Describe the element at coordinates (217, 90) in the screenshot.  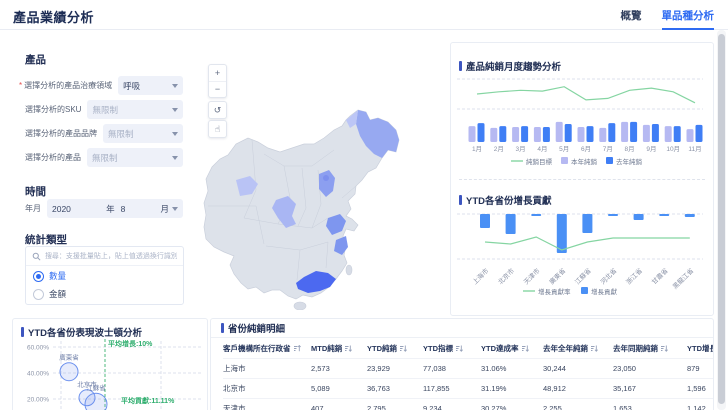
I see `zoom-out-button: −` at that location.